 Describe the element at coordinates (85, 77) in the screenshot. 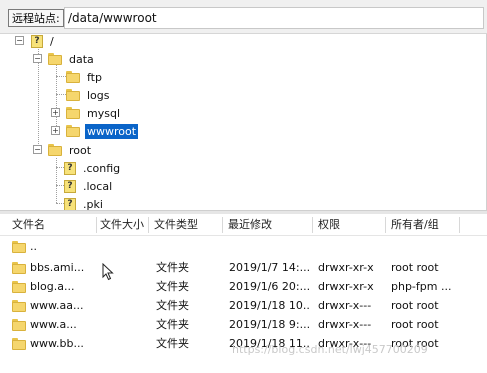

I see `tree-node-ftp: ftp` at that location.